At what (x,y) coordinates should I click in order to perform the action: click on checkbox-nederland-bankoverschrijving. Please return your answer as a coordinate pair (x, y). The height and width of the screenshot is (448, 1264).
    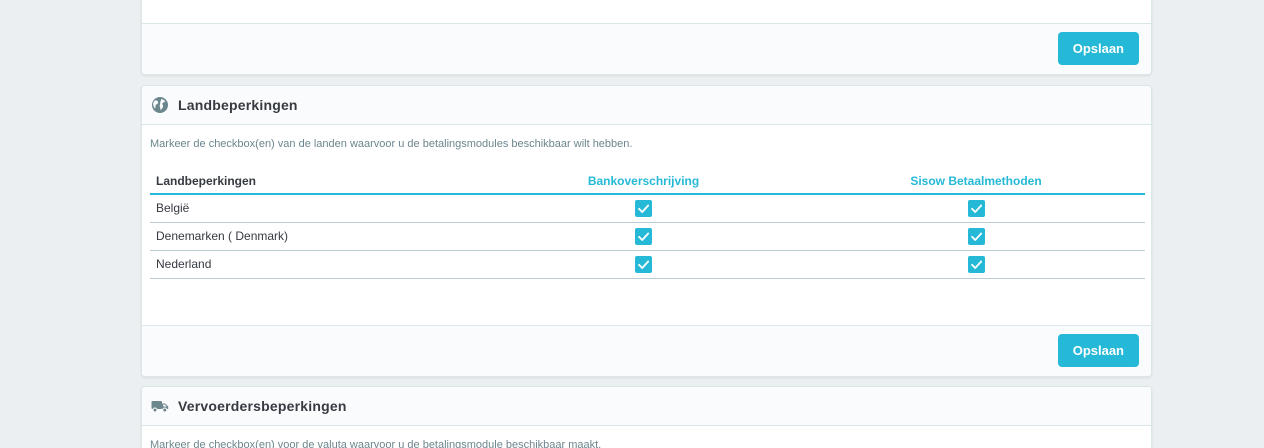
    Looking at the image, I should click on (643, 264).